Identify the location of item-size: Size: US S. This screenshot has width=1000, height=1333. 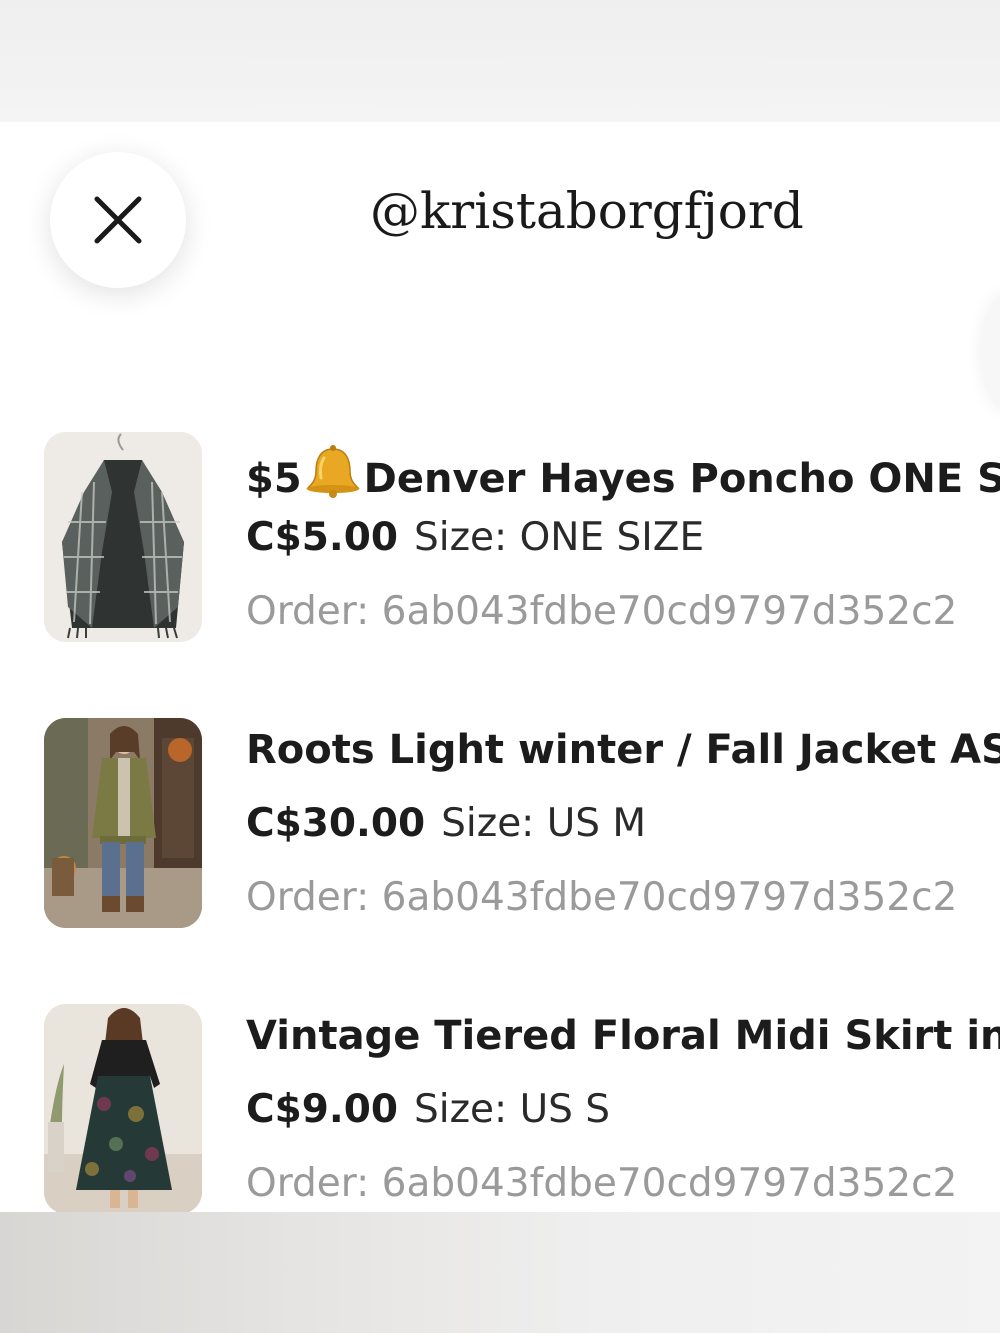
(512, 1109).